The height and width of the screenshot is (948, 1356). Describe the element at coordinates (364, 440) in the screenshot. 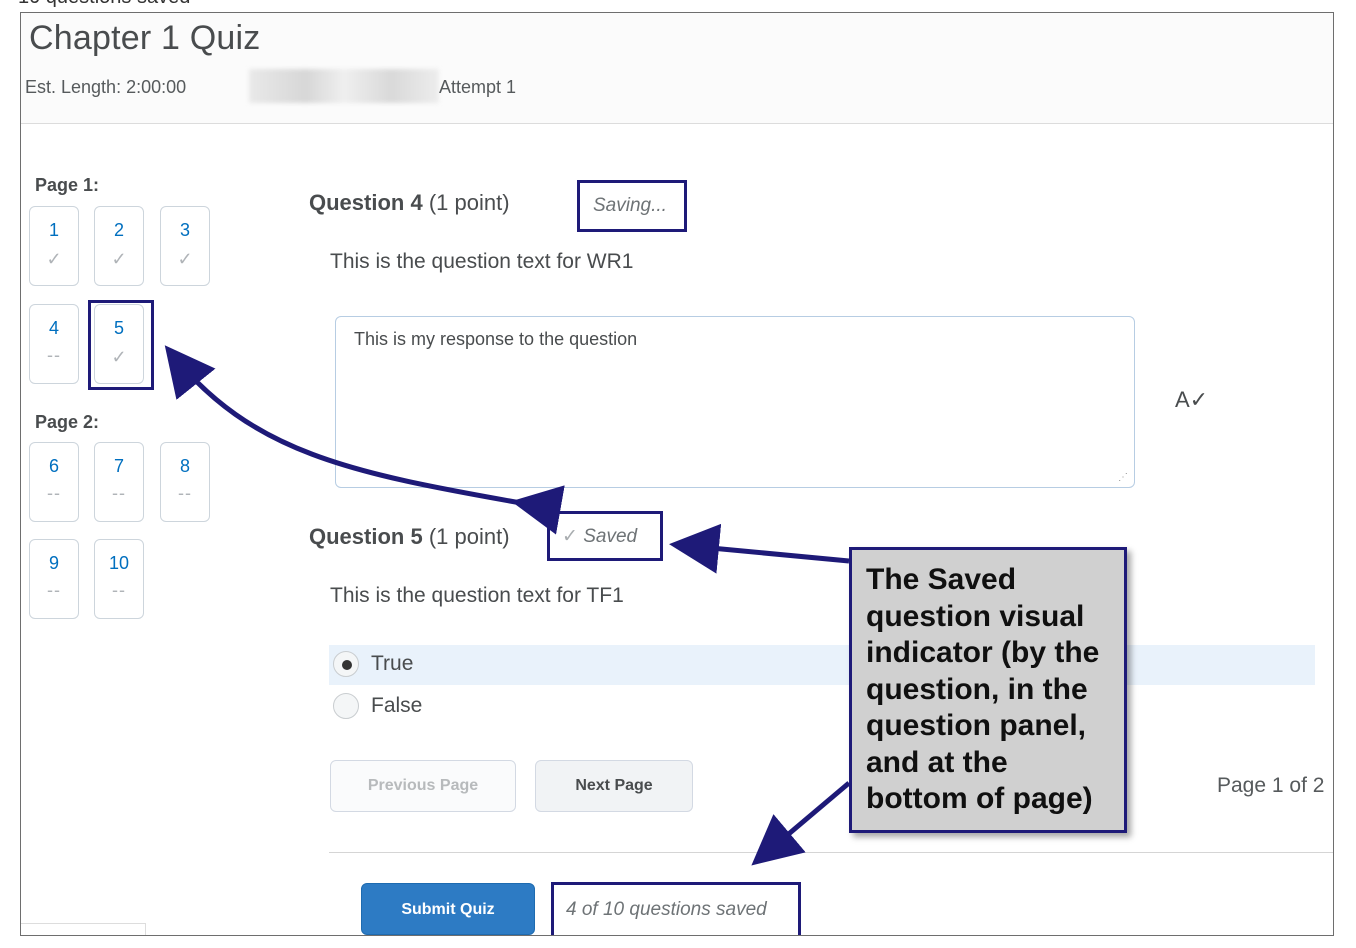

I see `arrow-to-question-panel` at that location.